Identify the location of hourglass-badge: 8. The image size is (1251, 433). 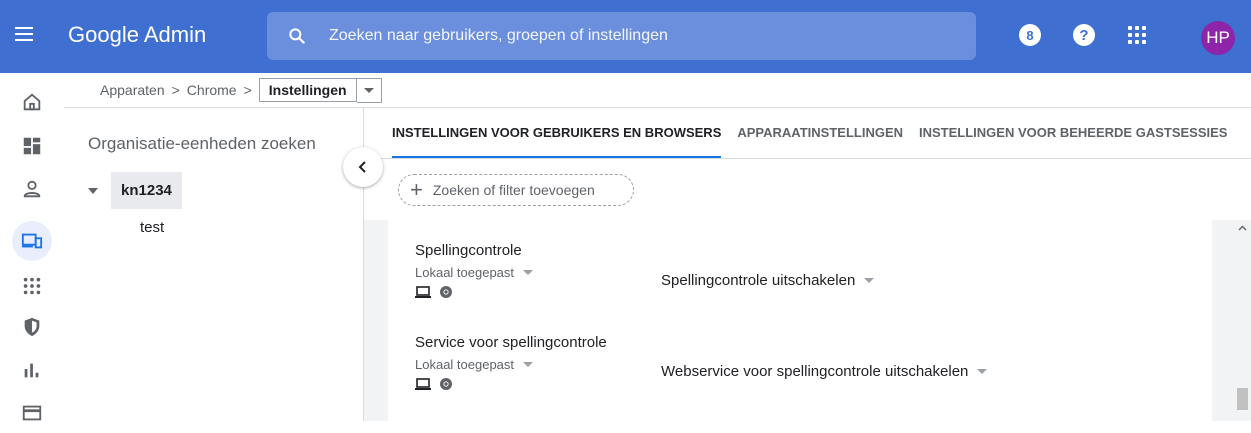
(1030, 35).